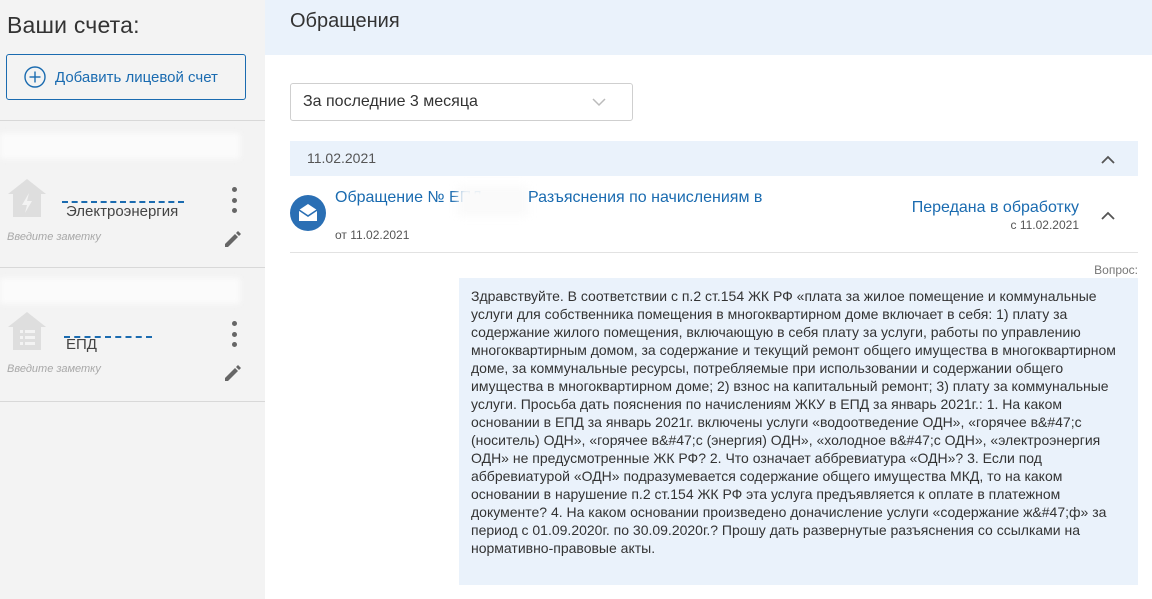 Image resolution: width=1152 pixels, height=599 pixels. I want to click on chevron-down-icon, so click(599, 102).